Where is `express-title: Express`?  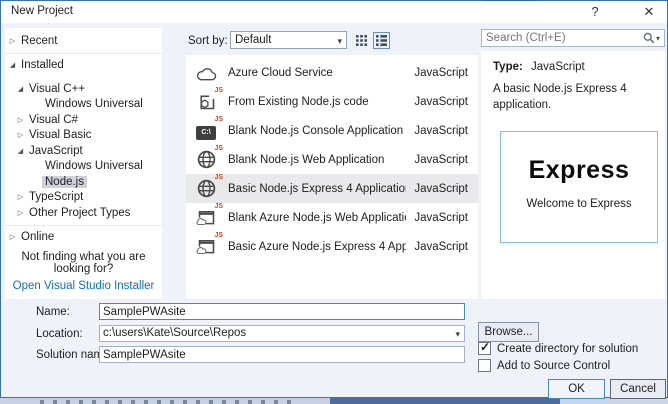
express-title: Express is located at coordinates (579, 170).